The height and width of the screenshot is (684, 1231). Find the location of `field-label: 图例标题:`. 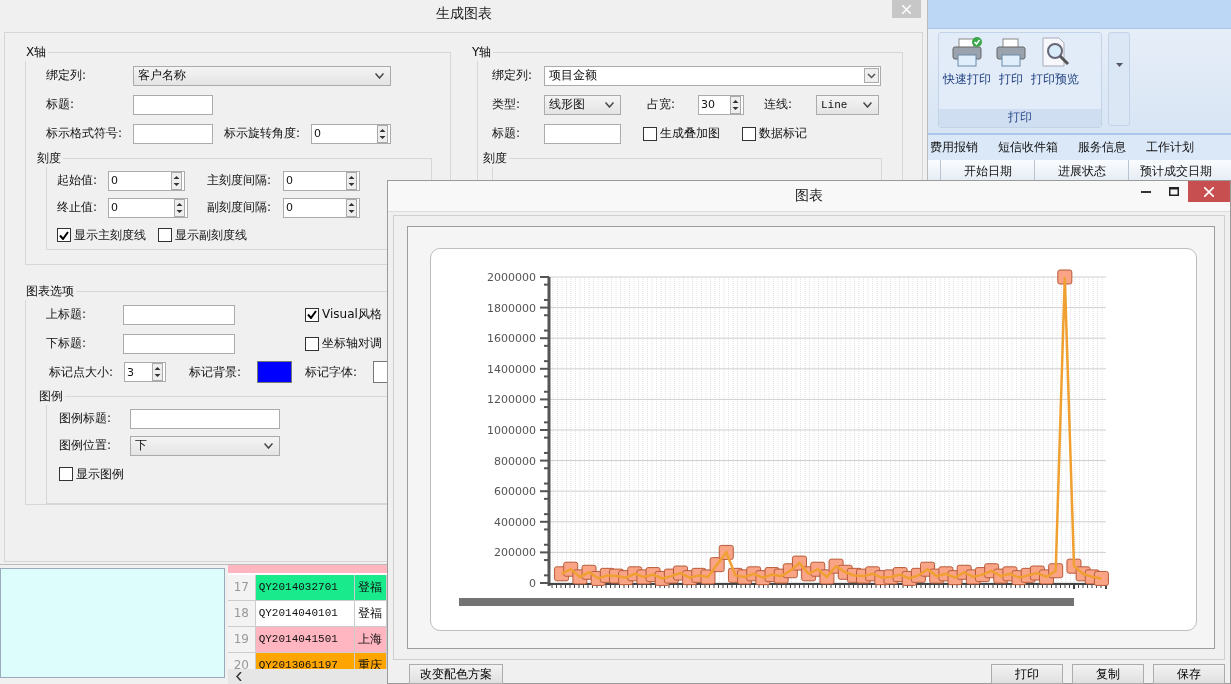

field-label: 图例标题: is located at coordinates (86, 418).